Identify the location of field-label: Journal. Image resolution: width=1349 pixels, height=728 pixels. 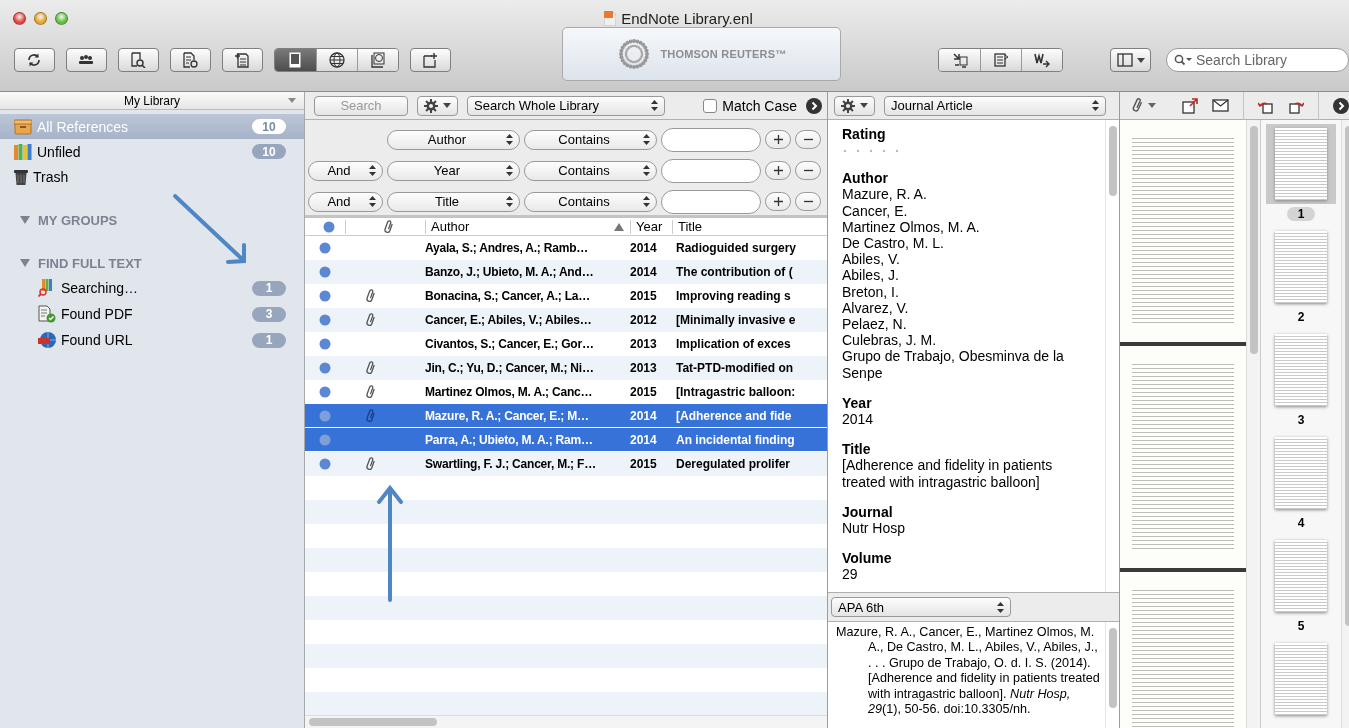
(868, 512).